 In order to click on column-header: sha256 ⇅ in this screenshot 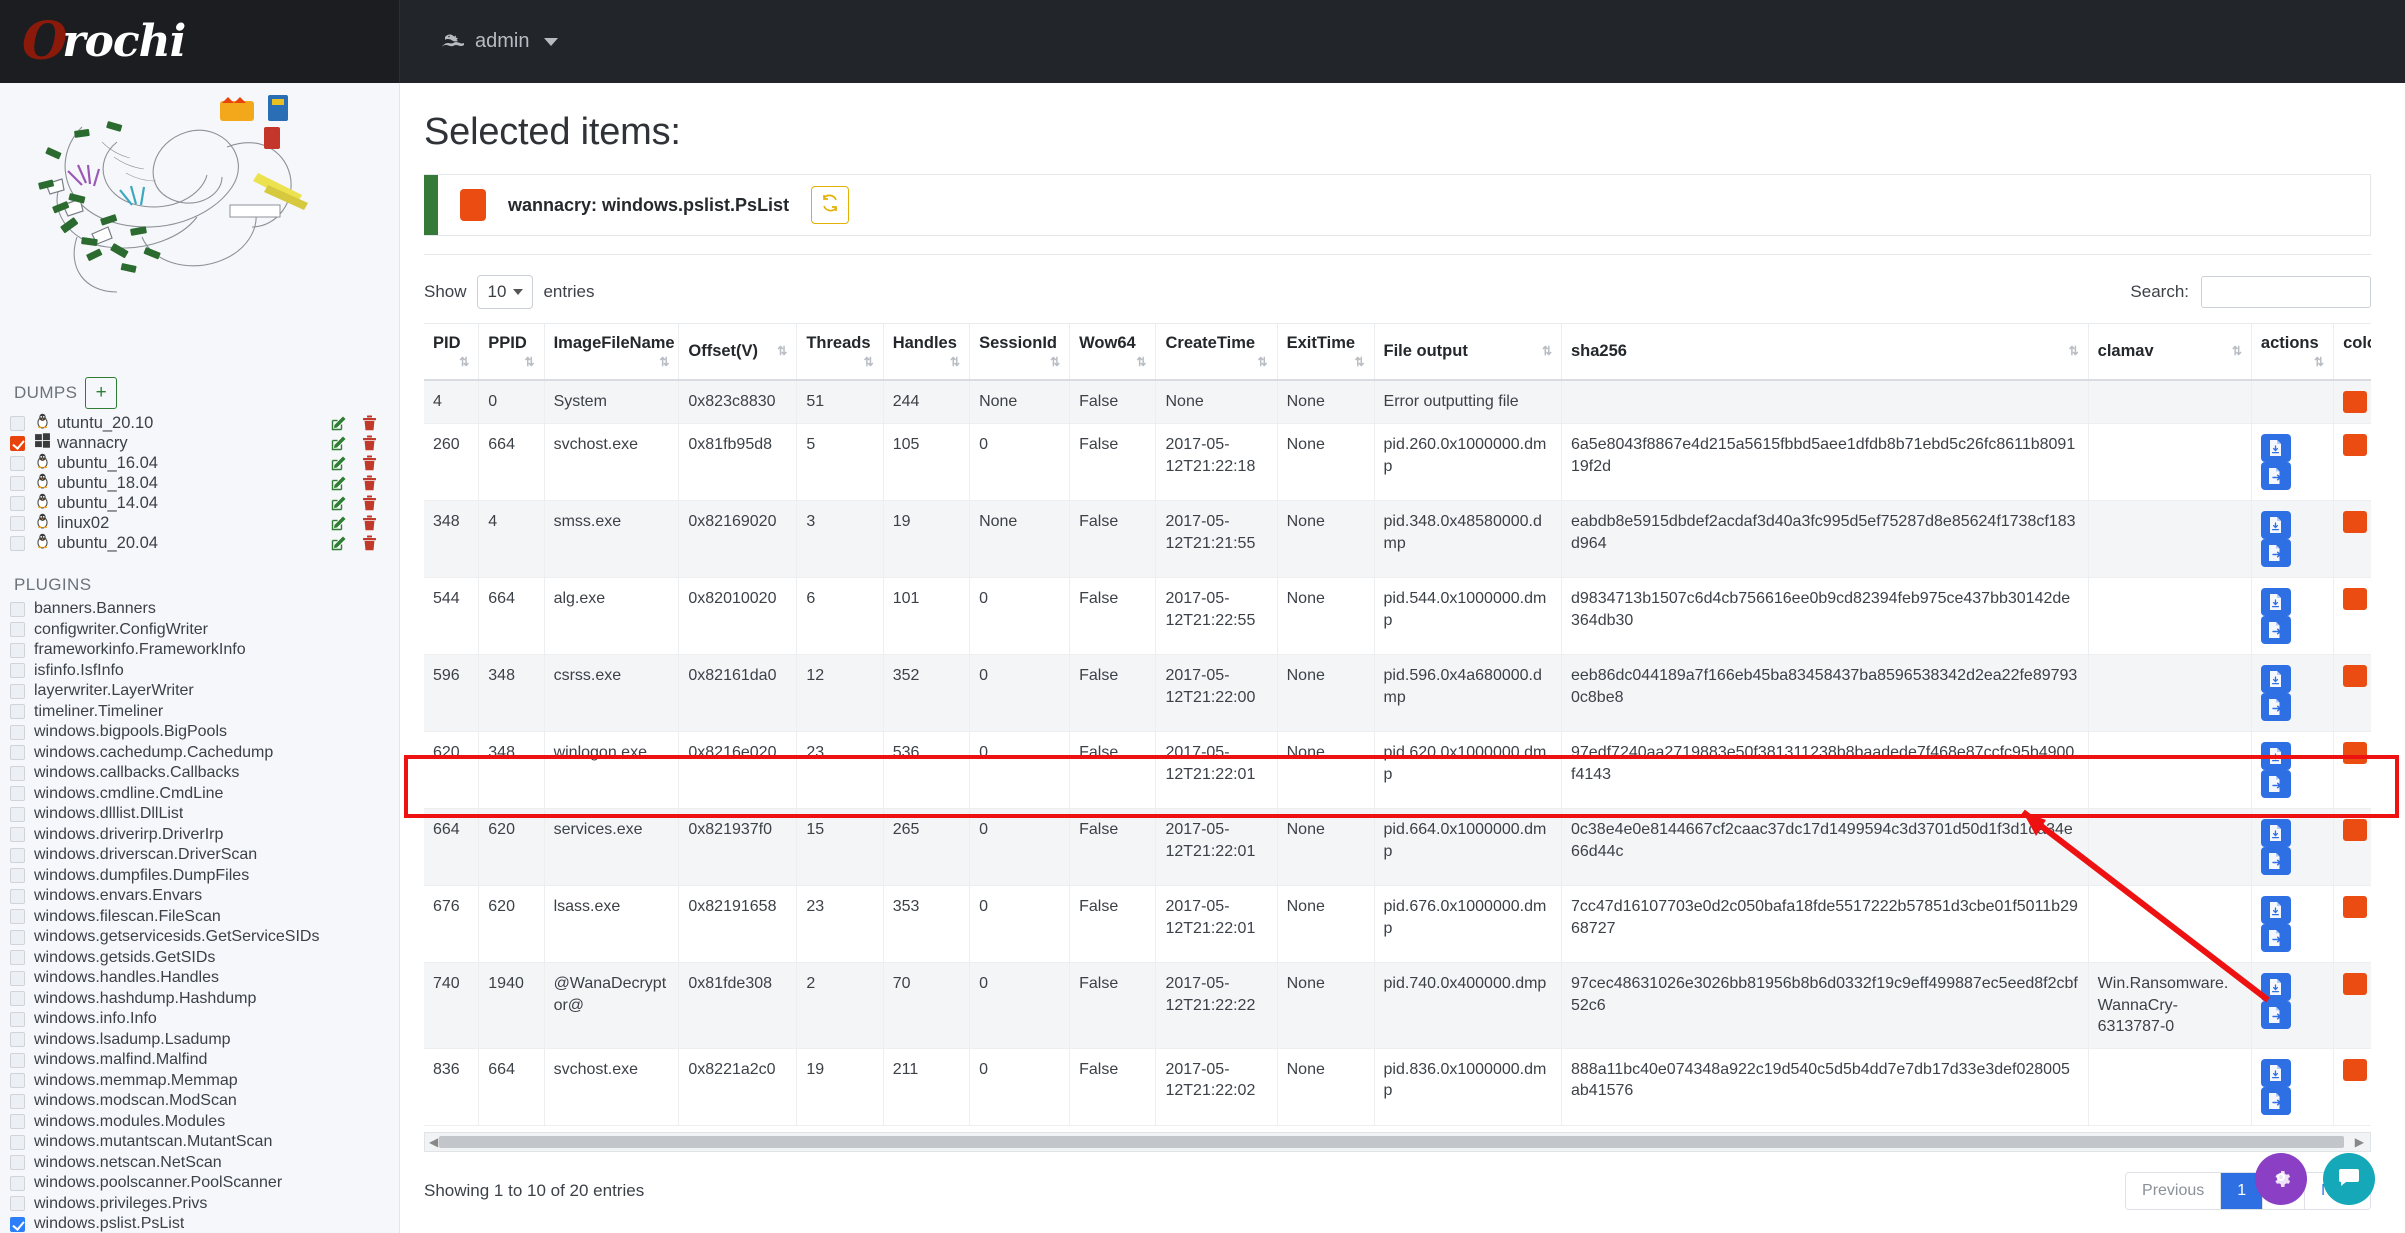, I will do `click(1825, 352)`.